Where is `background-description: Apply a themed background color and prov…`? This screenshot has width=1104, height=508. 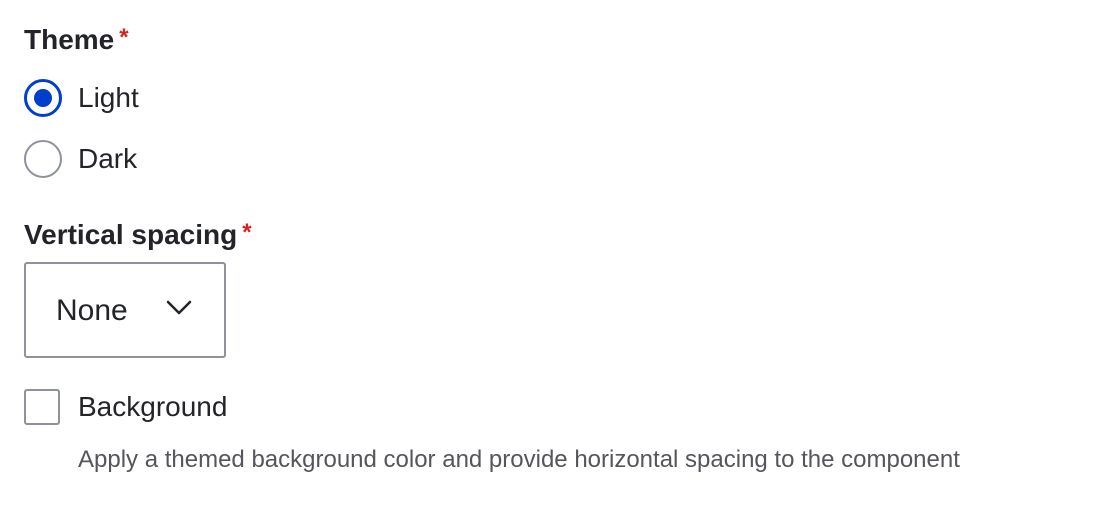
background-description: Apply a themed background color and prov… is located at coordinates (519, 459).